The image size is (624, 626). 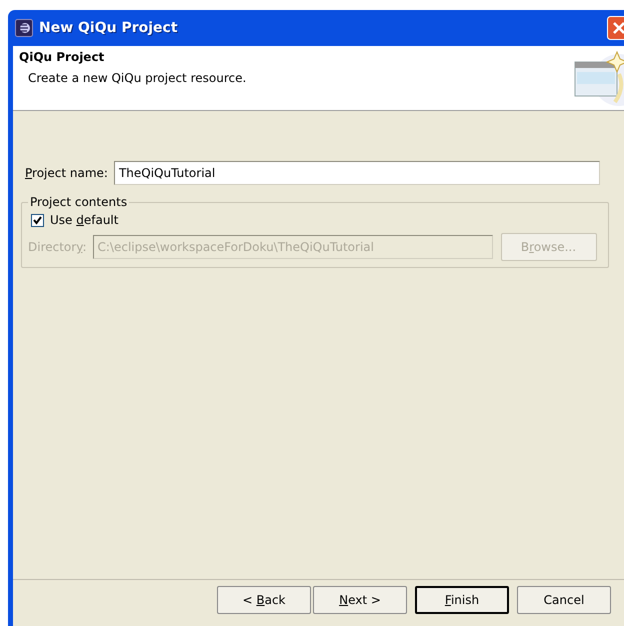 What do you see at coordinates (66, 173) in the screenshot?
I see `field-label: Project name:` at bounding box center [66, 173].